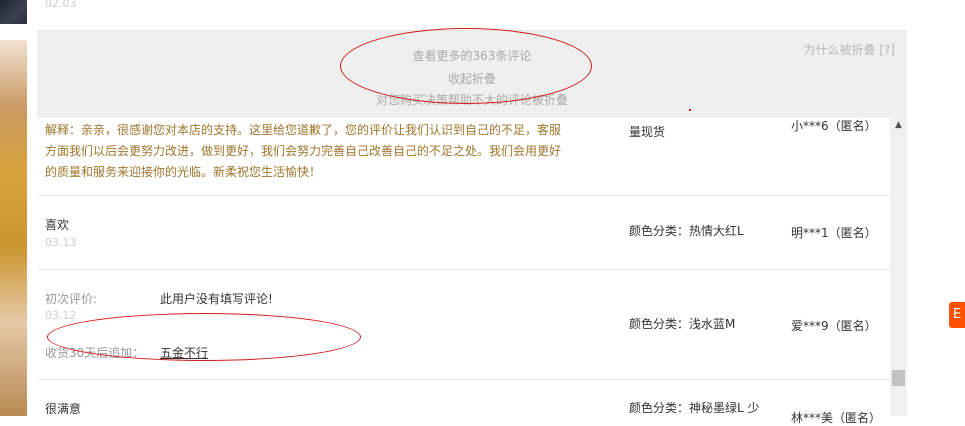 This screenshot has height=426, width=965. What do you see at coordinates (463, 402) in the screenshot?
I see `review-row: 很满意 颜色分类：神秘墨绿L 少 林***美（匿名）` at bounding box center [463, 402].